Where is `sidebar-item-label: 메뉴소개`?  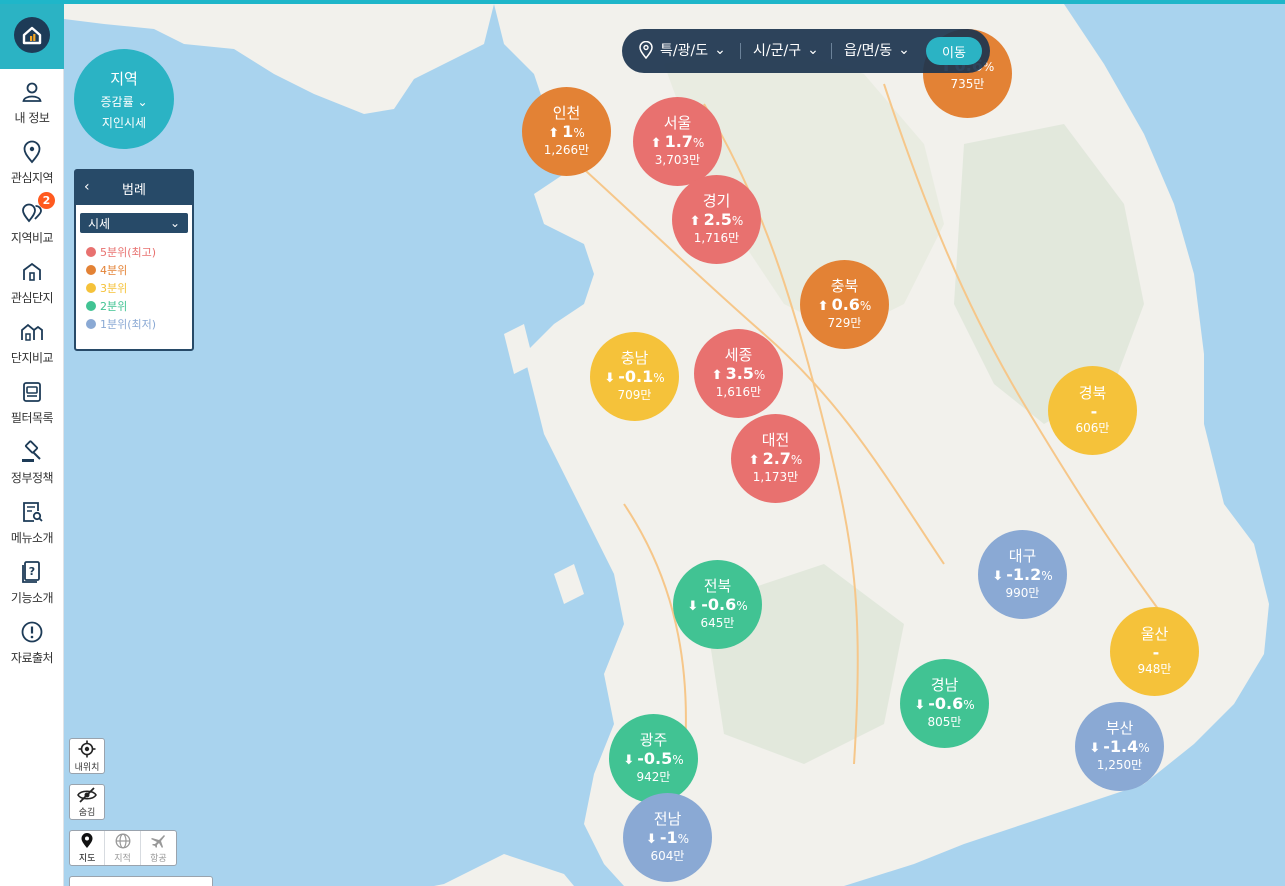 sidebar-item-label: 메뉴소개 is located at coordinates (32, 538).